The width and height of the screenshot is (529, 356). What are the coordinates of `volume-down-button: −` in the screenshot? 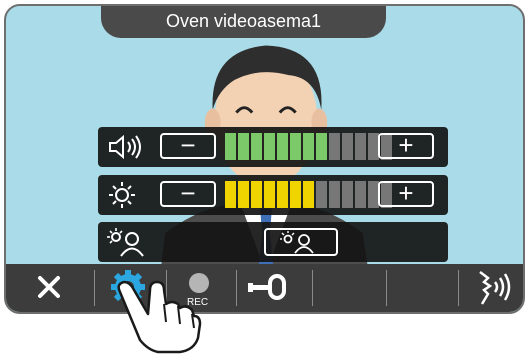 It's located at (188, 145).